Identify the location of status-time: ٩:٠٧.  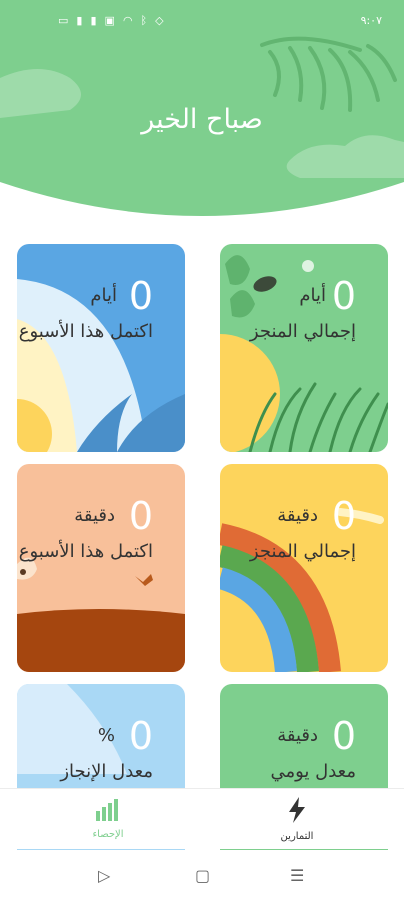
(371, 20).